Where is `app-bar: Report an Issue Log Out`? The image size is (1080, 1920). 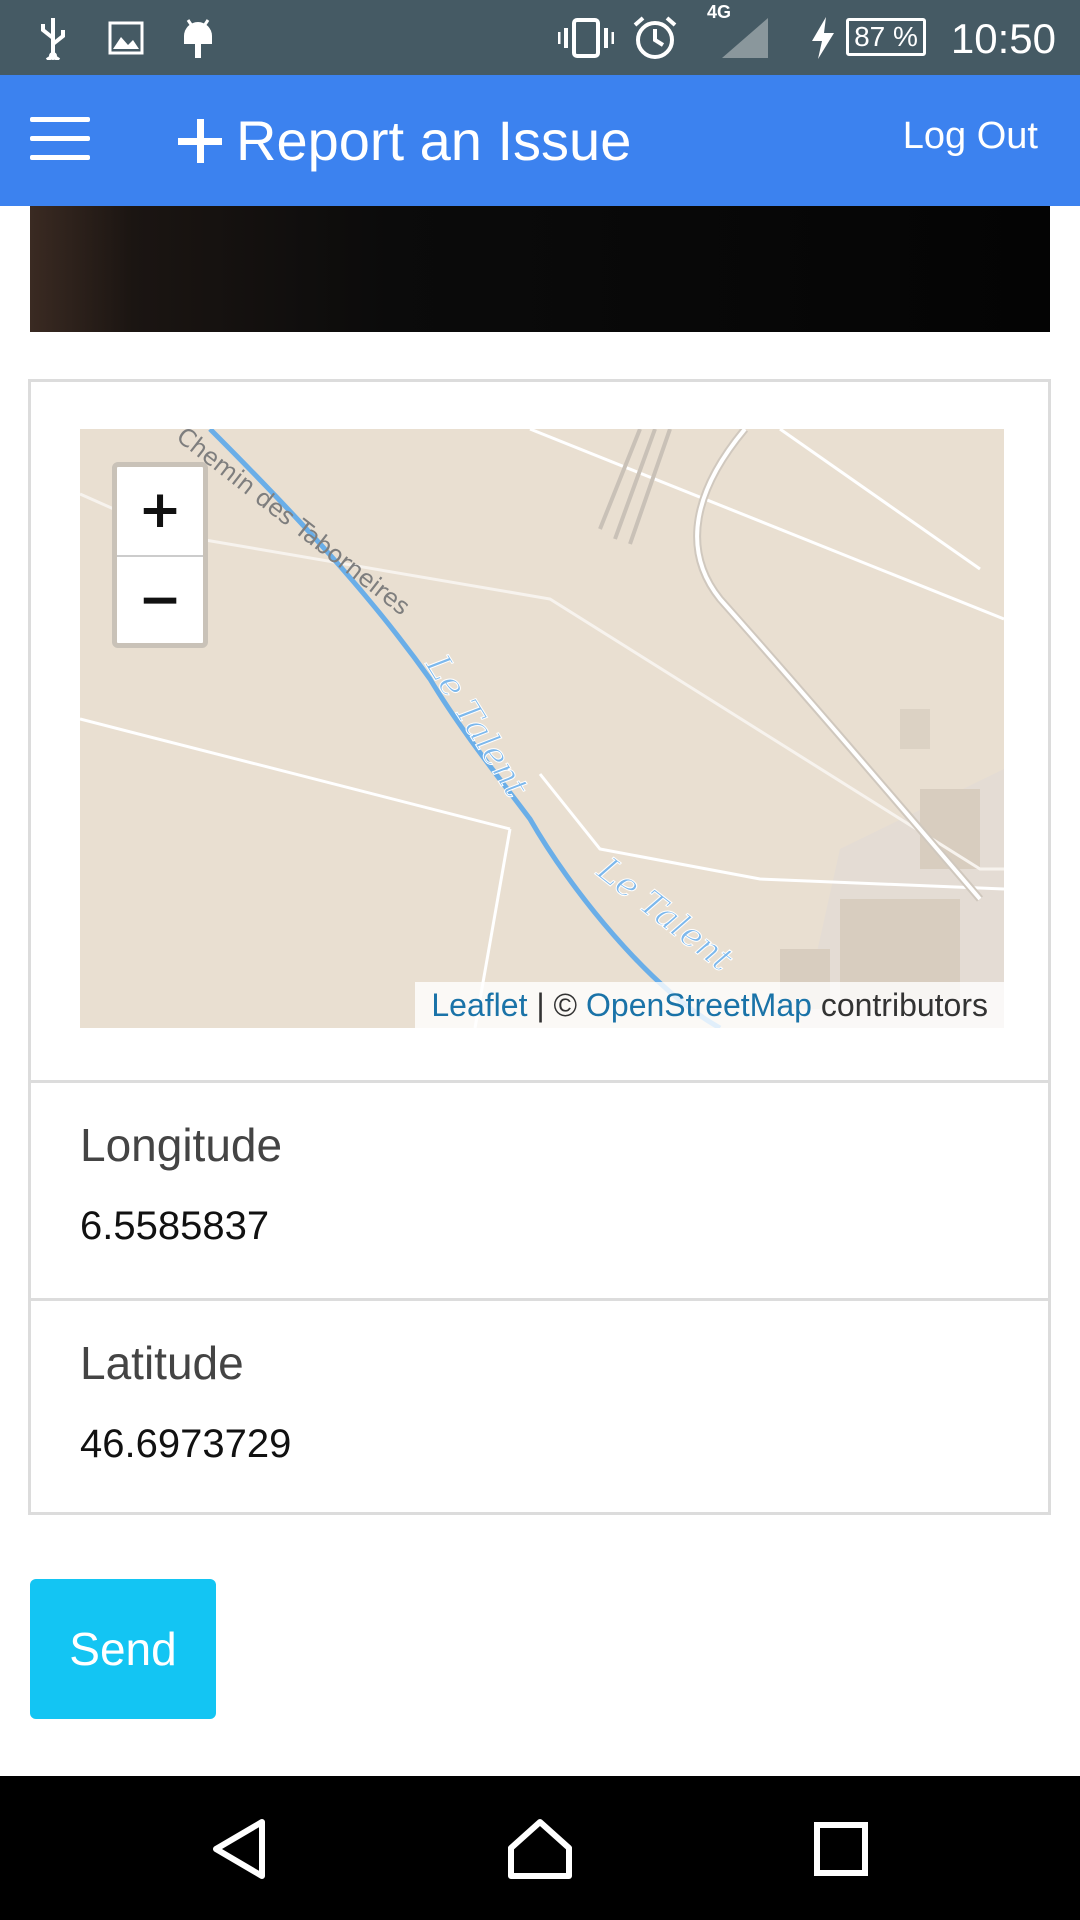 app-bar: Report an Issue Log Out is located at coordinates (540, 140).